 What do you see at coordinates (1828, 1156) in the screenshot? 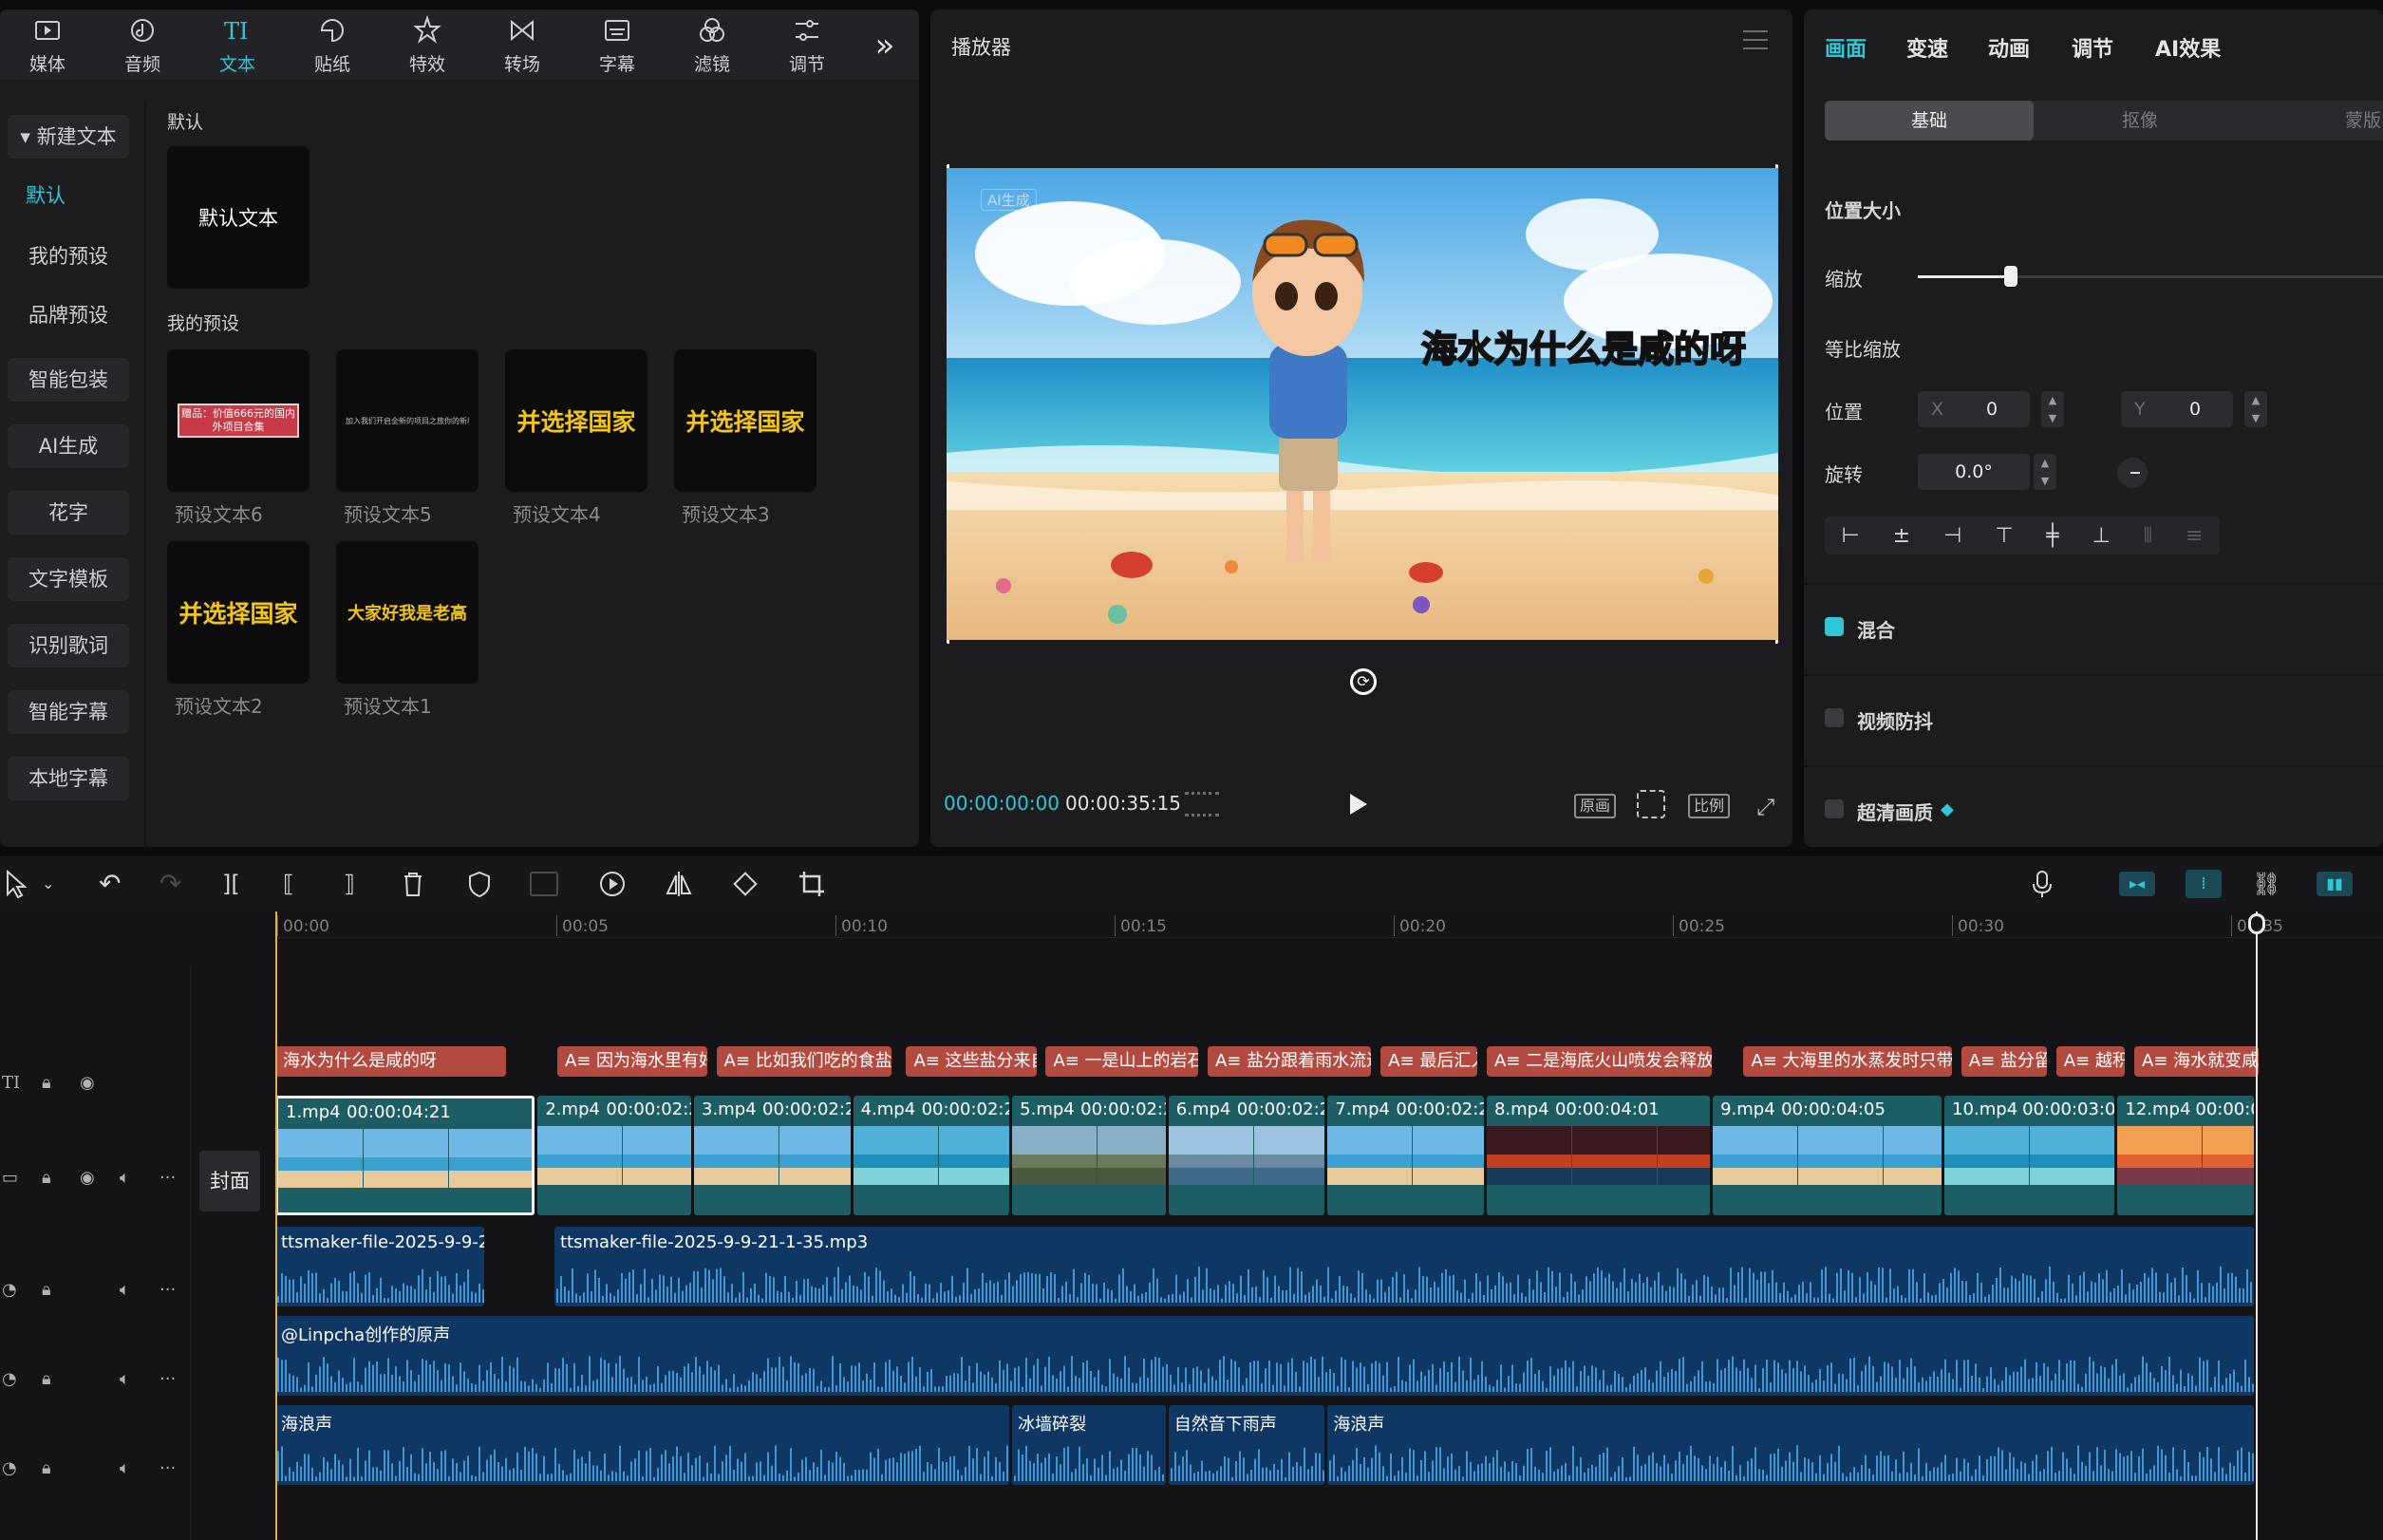
I see `video-clip: 9.mp4 00:00:04:05` at bounding box center [1828, 1156].